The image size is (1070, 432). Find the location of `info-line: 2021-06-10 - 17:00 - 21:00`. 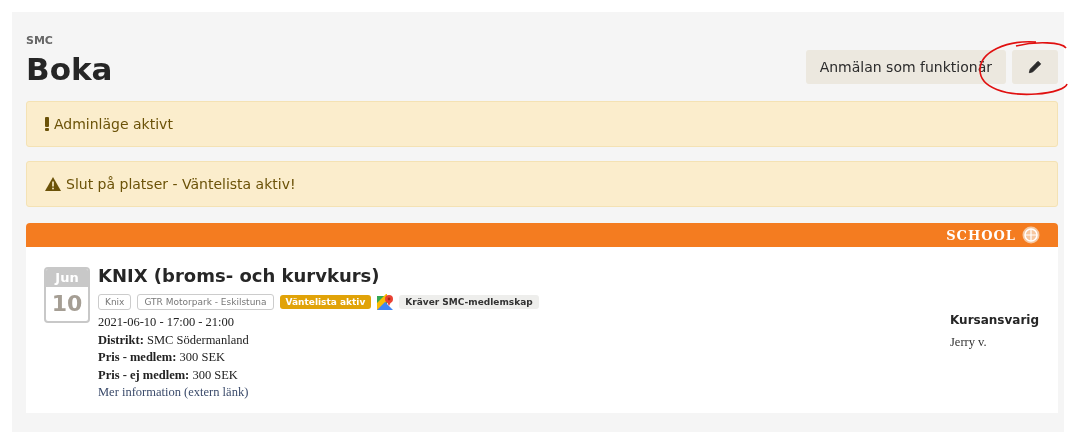

info-line: 2021-06-10 - 17:00 - 21:00 is located at coordinates (167, 322).